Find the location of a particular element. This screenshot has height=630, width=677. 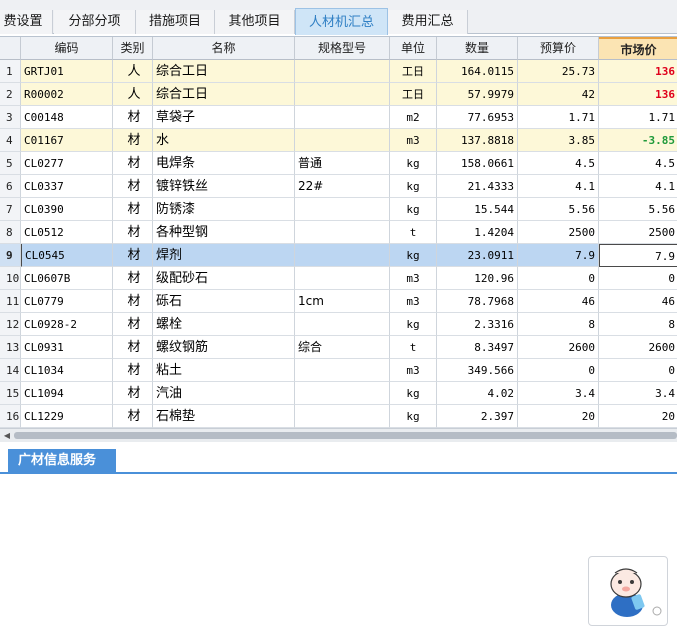

table-row: 4 C01167 材水 m3 137.8818 3.85 -3.85 is located at coordinates (338, 140).